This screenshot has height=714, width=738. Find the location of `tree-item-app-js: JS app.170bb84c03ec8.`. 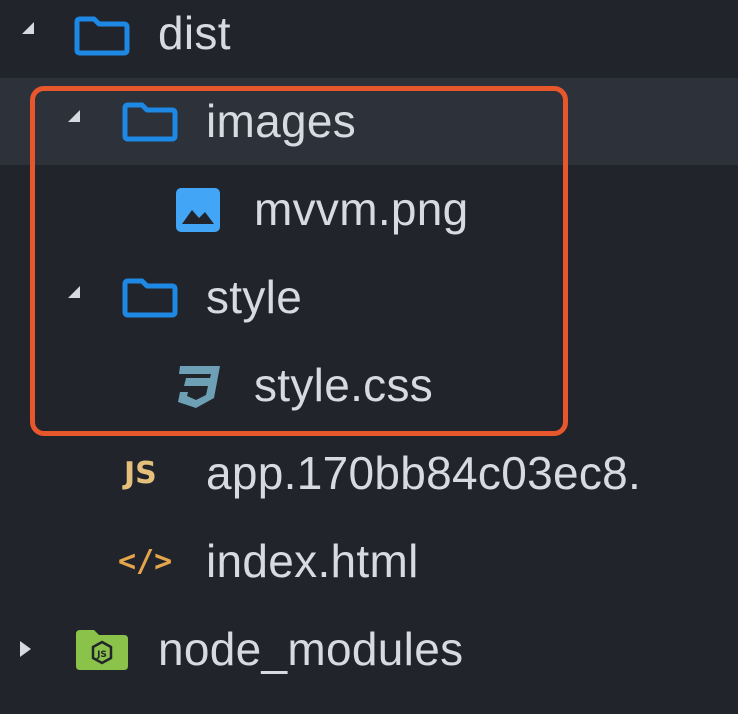

tree-item-app-js: JS app.170bb84c03ec8. is located at coordinates (369, 473).